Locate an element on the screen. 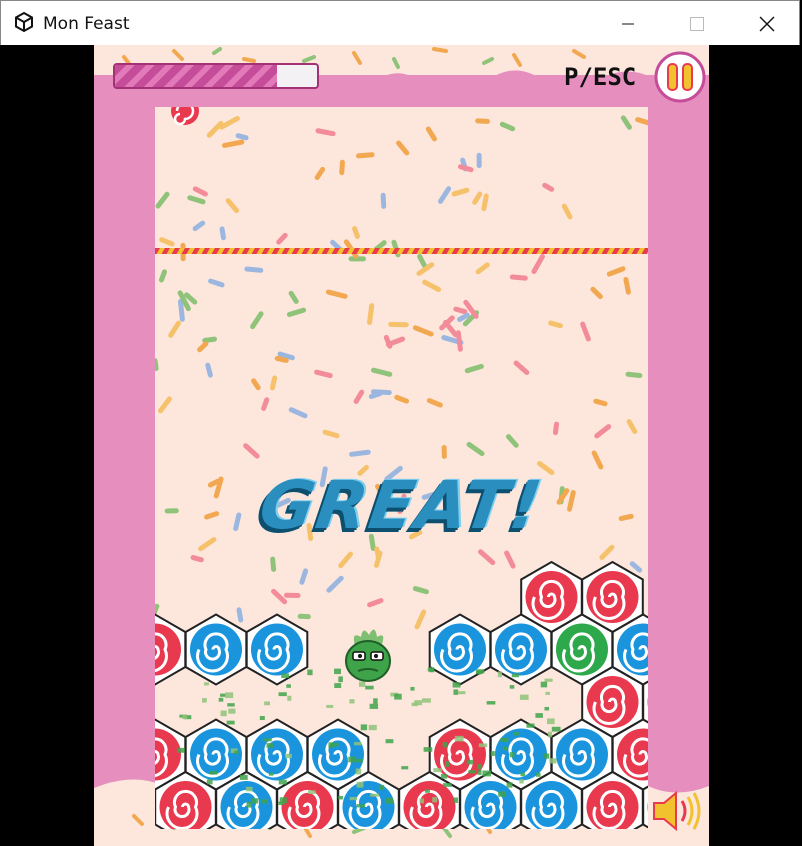  minimize-icon is located at coordinates (628, 23).